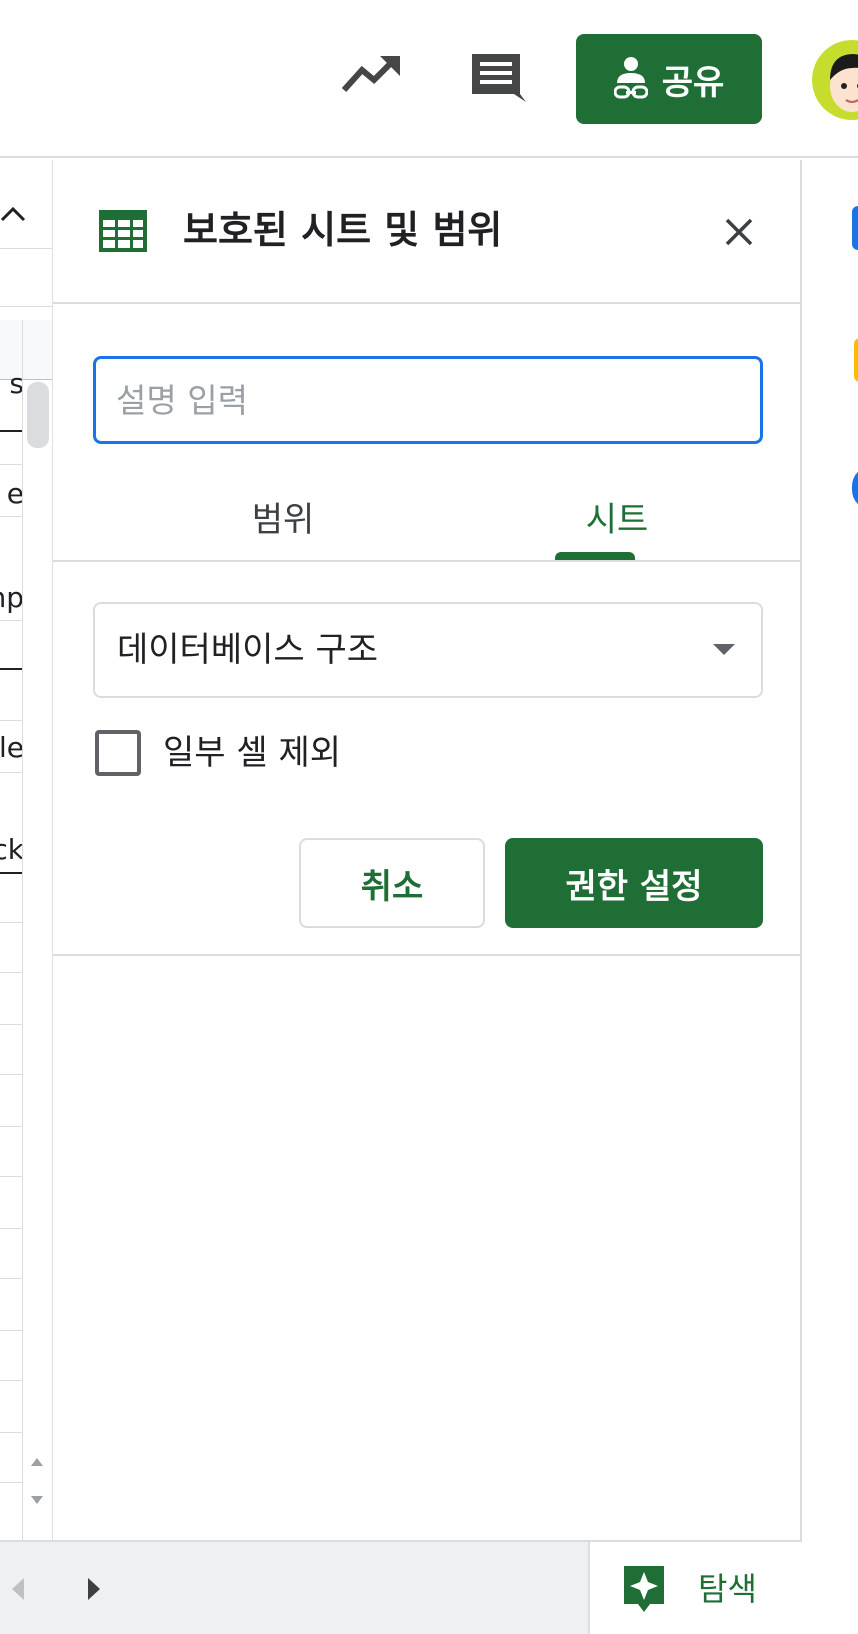 The width and height of the screenshot is (858, 1634). I want to click on avatar, so click(835, 80).